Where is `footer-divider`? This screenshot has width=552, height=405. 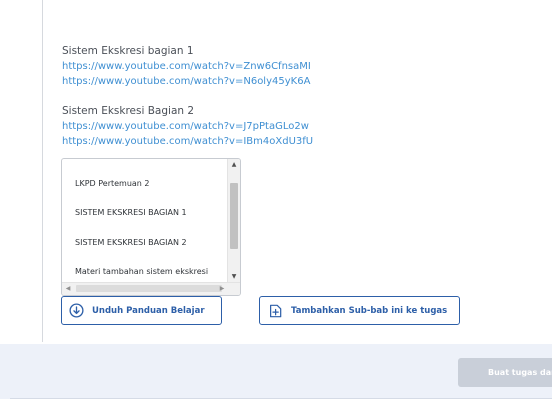
footer-divider is located at coordinates (281, 398).